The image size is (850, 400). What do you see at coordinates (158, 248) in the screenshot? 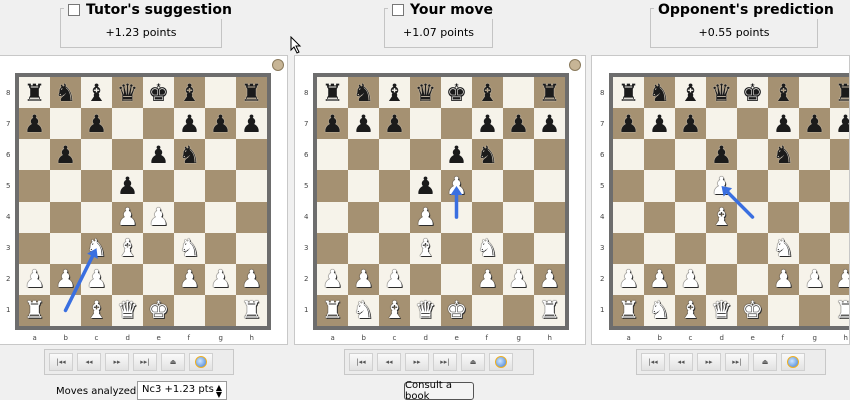
I see `square-e3` at bounding box center [158, 248].